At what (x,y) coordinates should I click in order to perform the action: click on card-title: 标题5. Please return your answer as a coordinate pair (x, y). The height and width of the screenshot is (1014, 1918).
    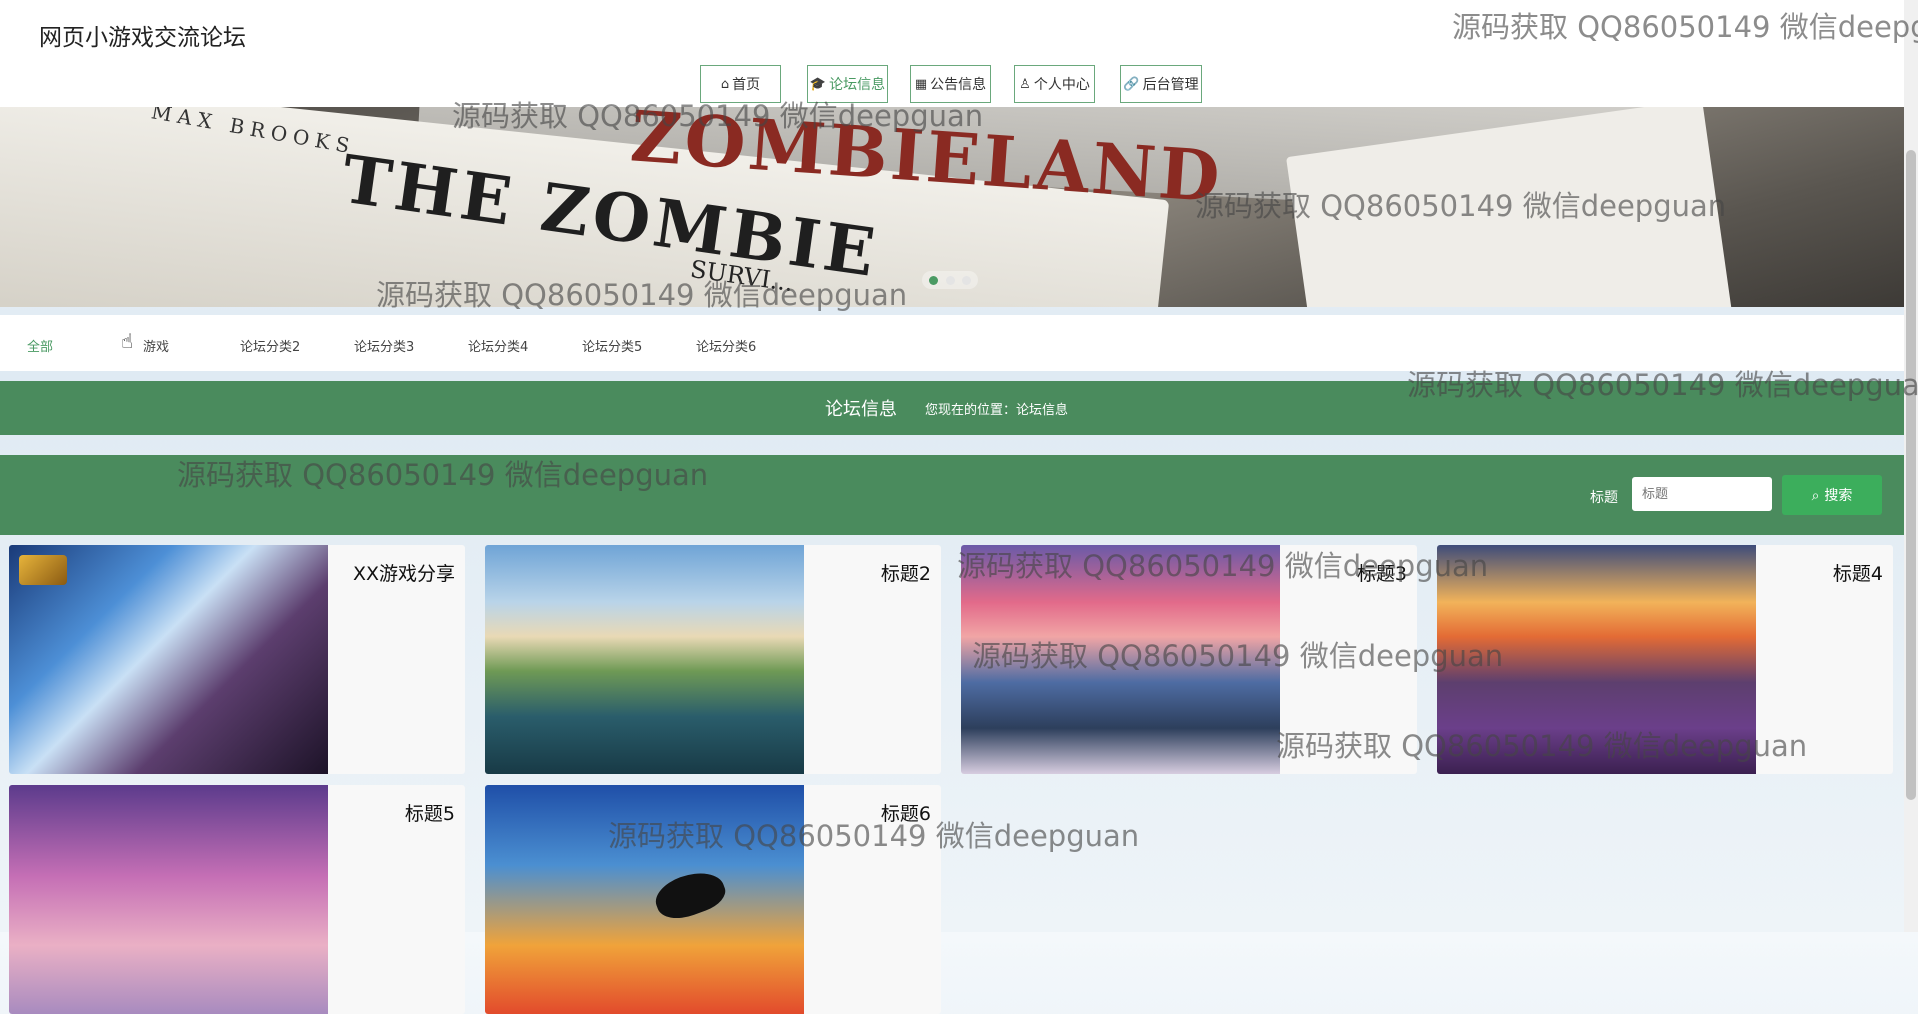
    Looking at the image, I should click on (397, 812).